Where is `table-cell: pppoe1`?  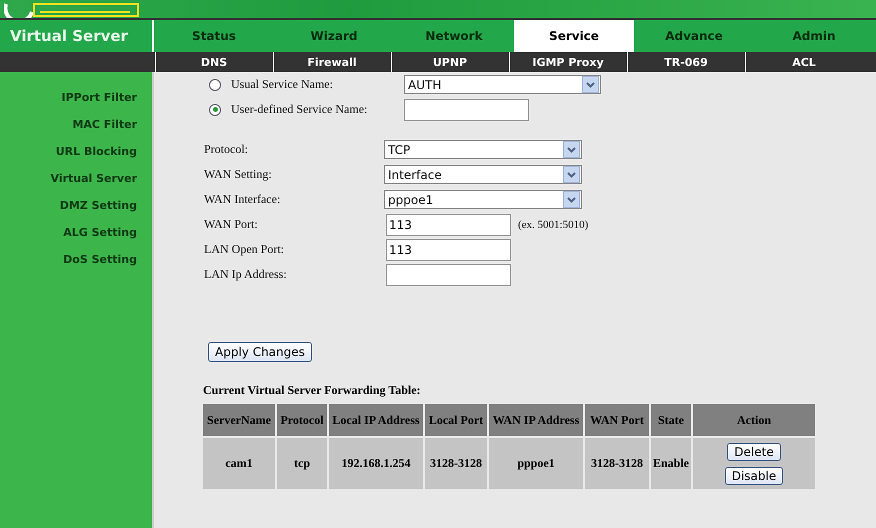
table-cell: pppoe1 is located at coordinates (536, 463).